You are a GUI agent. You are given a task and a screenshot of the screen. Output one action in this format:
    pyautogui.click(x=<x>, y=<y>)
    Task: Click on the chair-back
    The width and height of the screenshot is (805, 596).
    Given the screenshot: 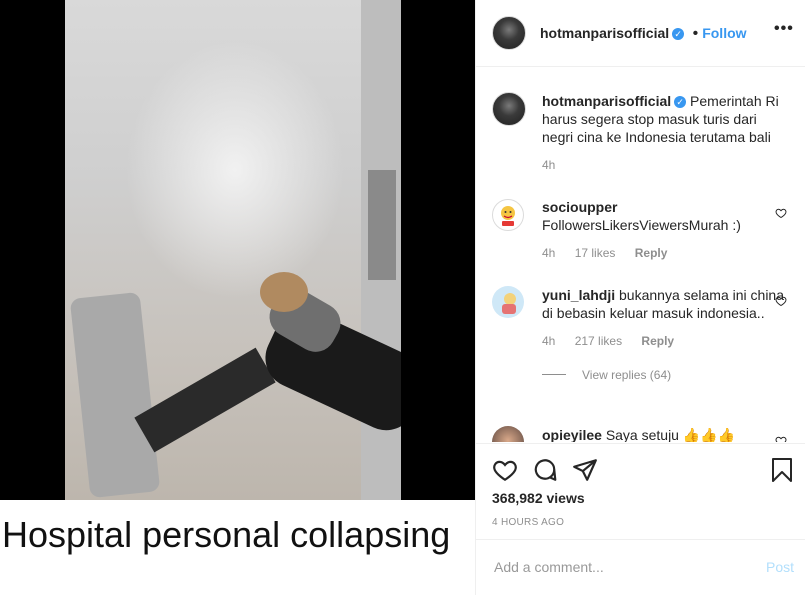 What is the action you would take?
    pyautogui.click(x=115, y=395)
    